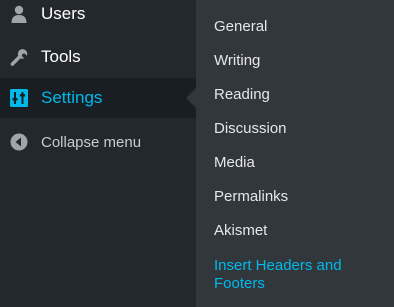 The image size is (394, 307). Describe the element at coordinates (91, 142) in the screenshot. I see `menu-item-label: Collapse menu` at that location.